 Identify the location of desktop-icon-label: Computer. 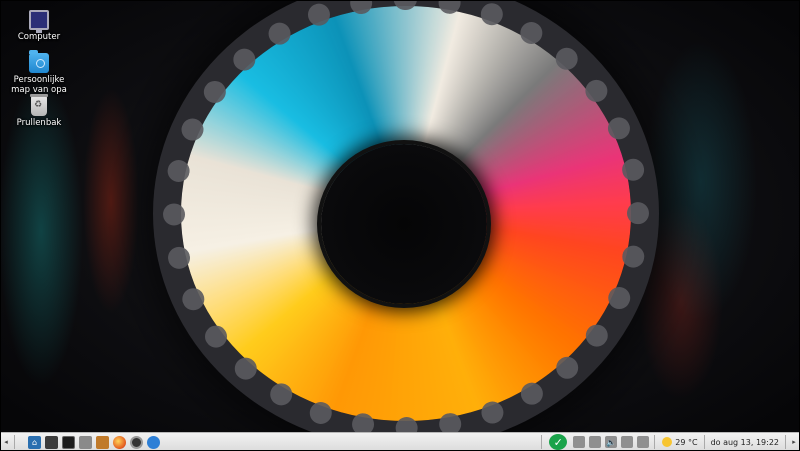
(39, 37).